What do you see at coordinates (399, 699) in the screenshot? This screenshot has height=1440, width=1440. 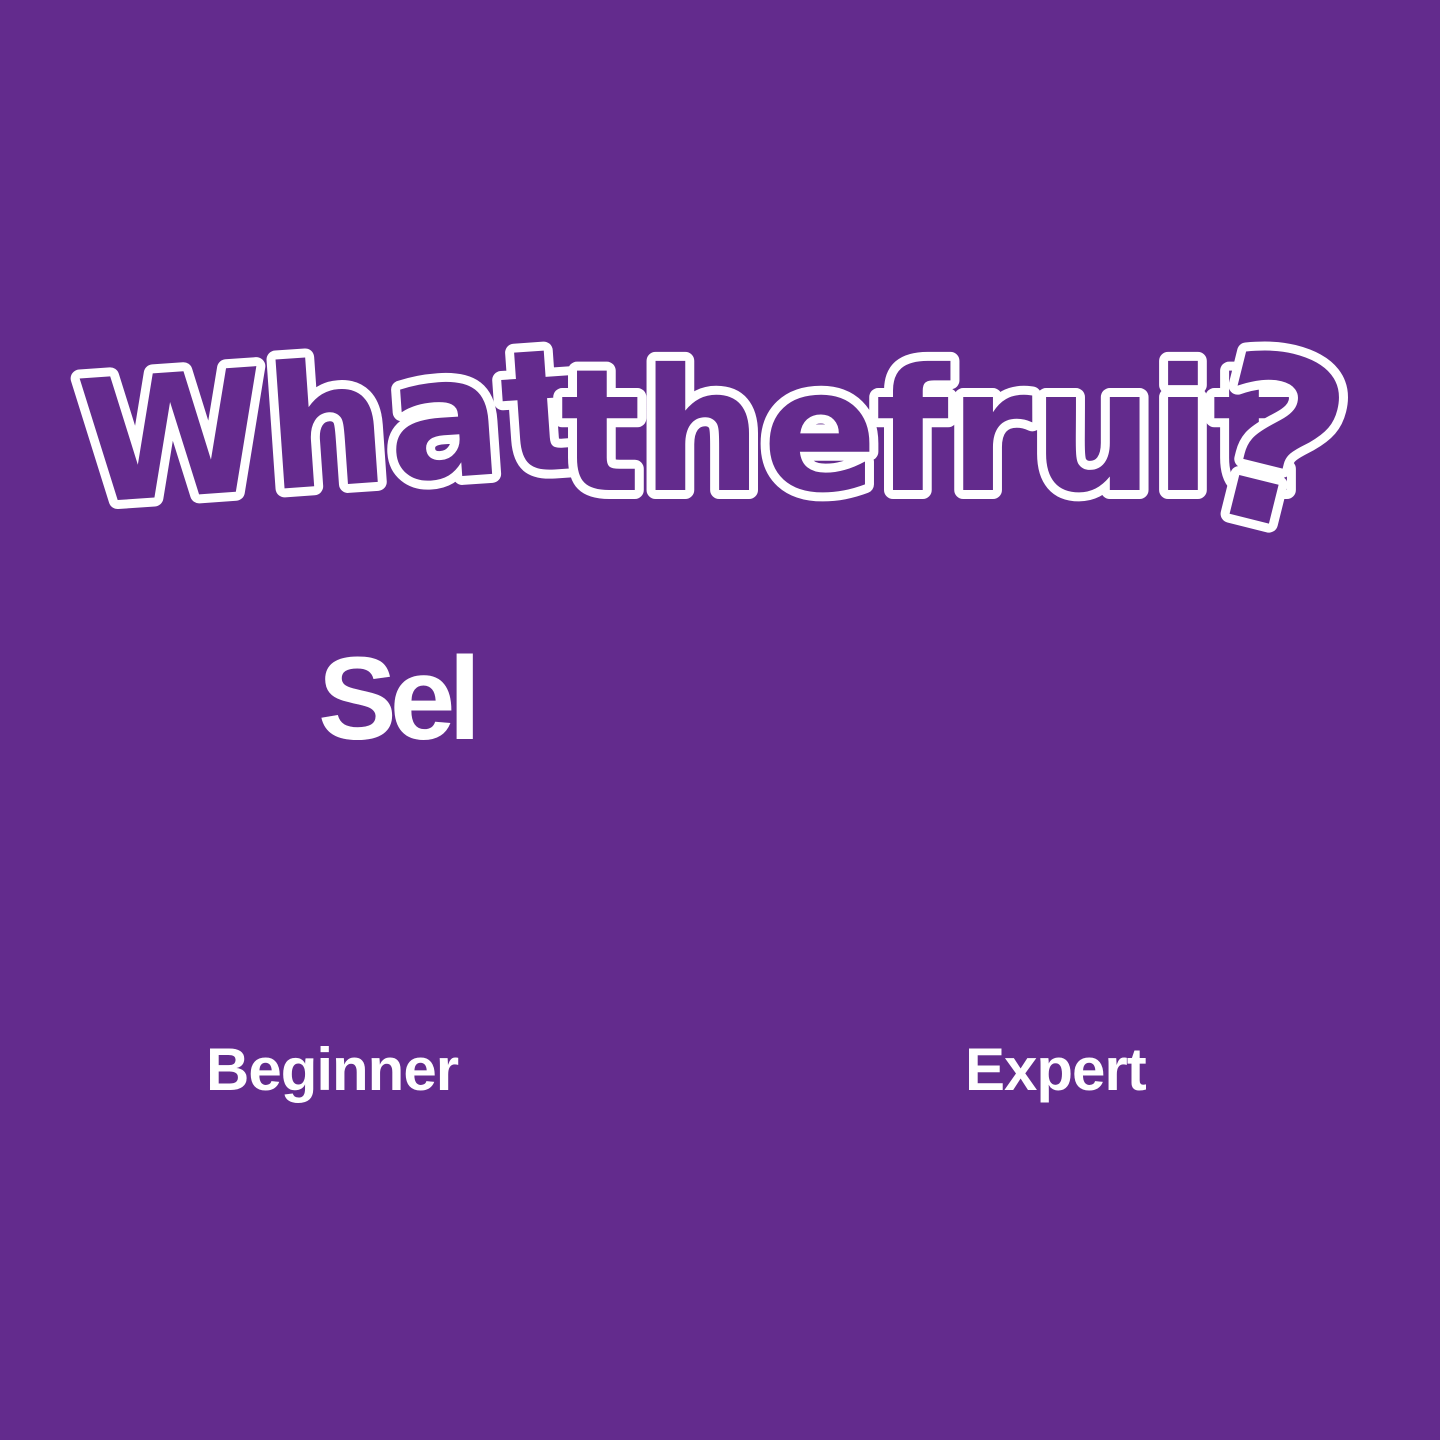 I see `select-level-prompt: Sel` at bounding box center [399, 699].